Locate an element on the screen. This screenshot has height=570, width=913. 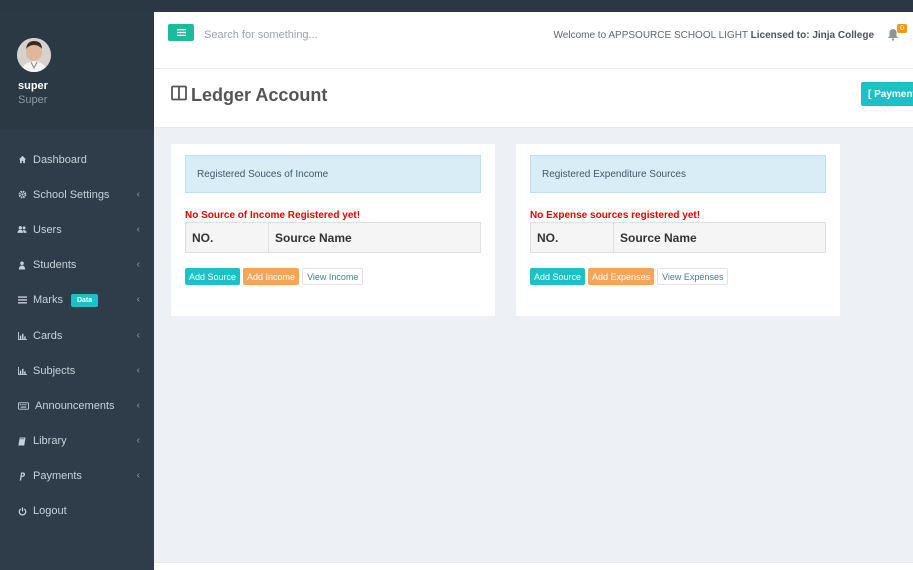
sidebar-item-students: Students ‹ is located at coordinates (77, 265).